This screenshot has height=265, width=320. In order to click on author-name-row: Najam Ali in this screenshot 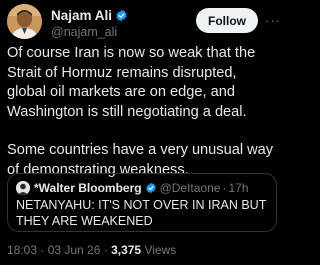, I will do `click(89, 15)`.